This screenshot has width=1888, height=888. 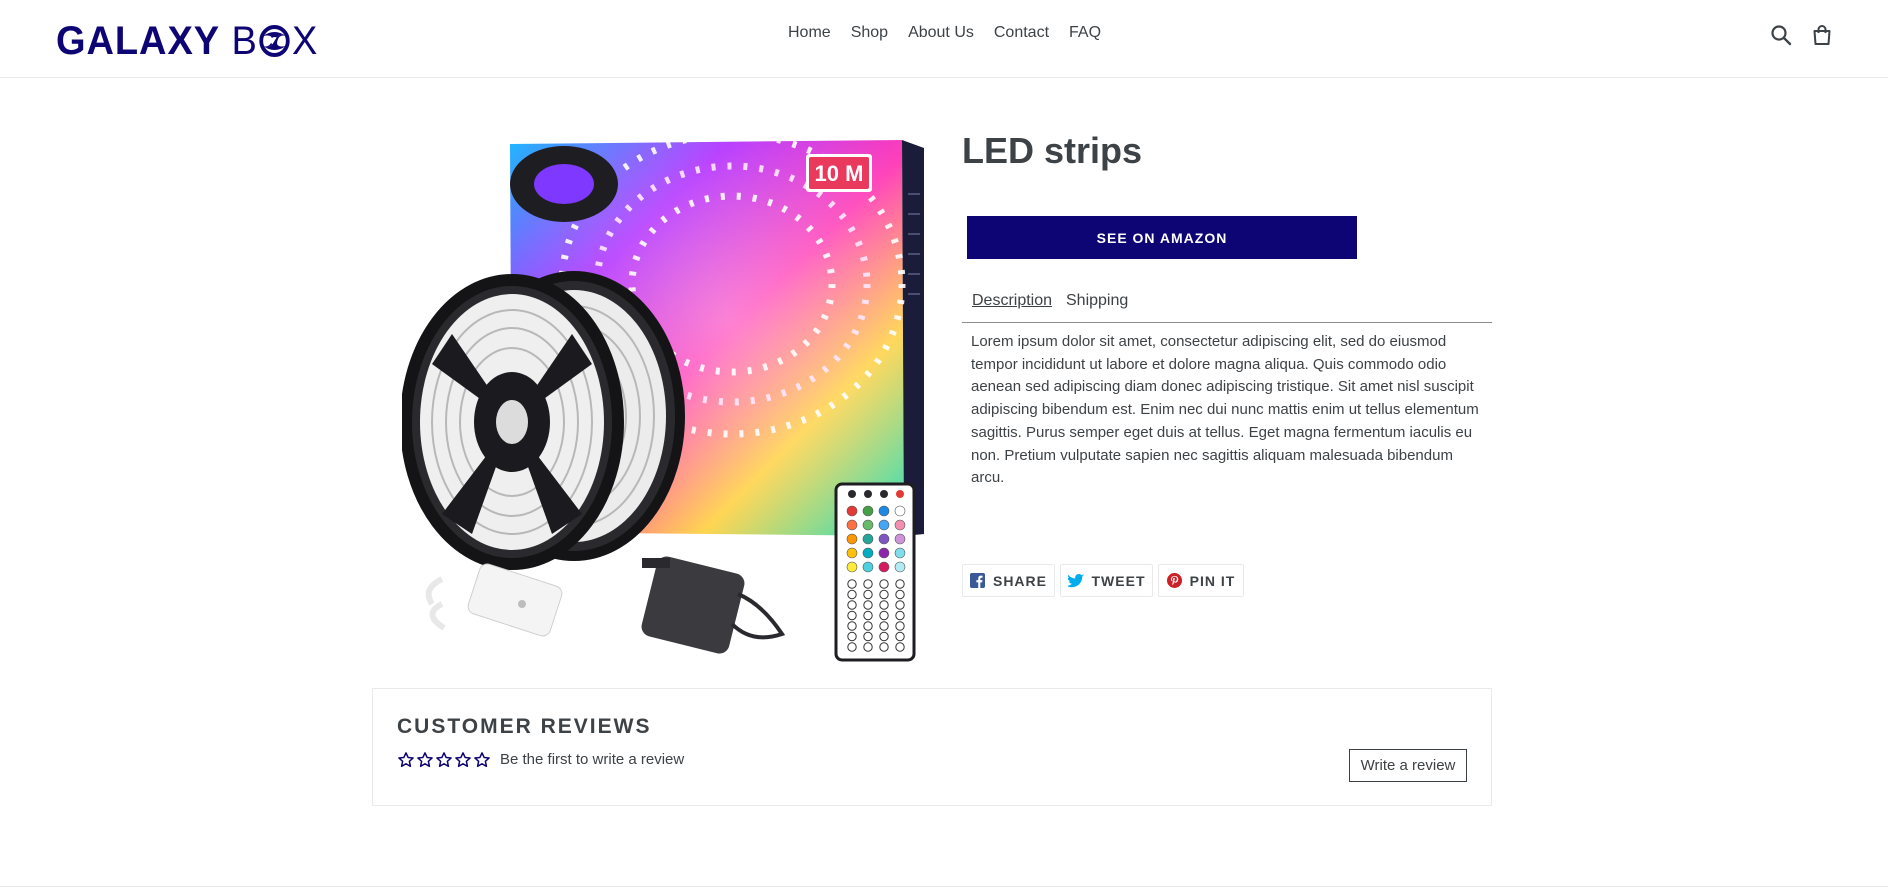 I want to click on galaxy-box-logo: GALAXY B X, so click(x=187, y=41).